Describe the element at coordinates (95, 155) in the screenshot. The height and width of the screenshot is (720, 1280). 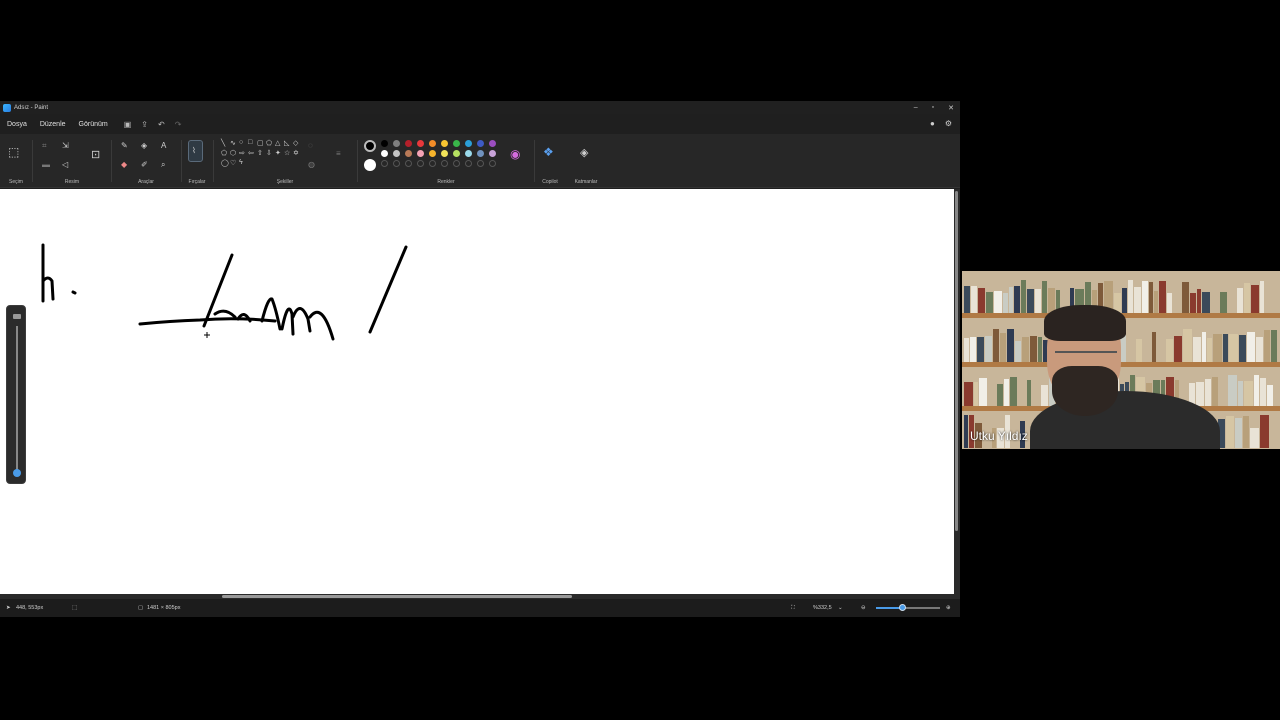
I see `background-remove-icon: ⊡` at that location.